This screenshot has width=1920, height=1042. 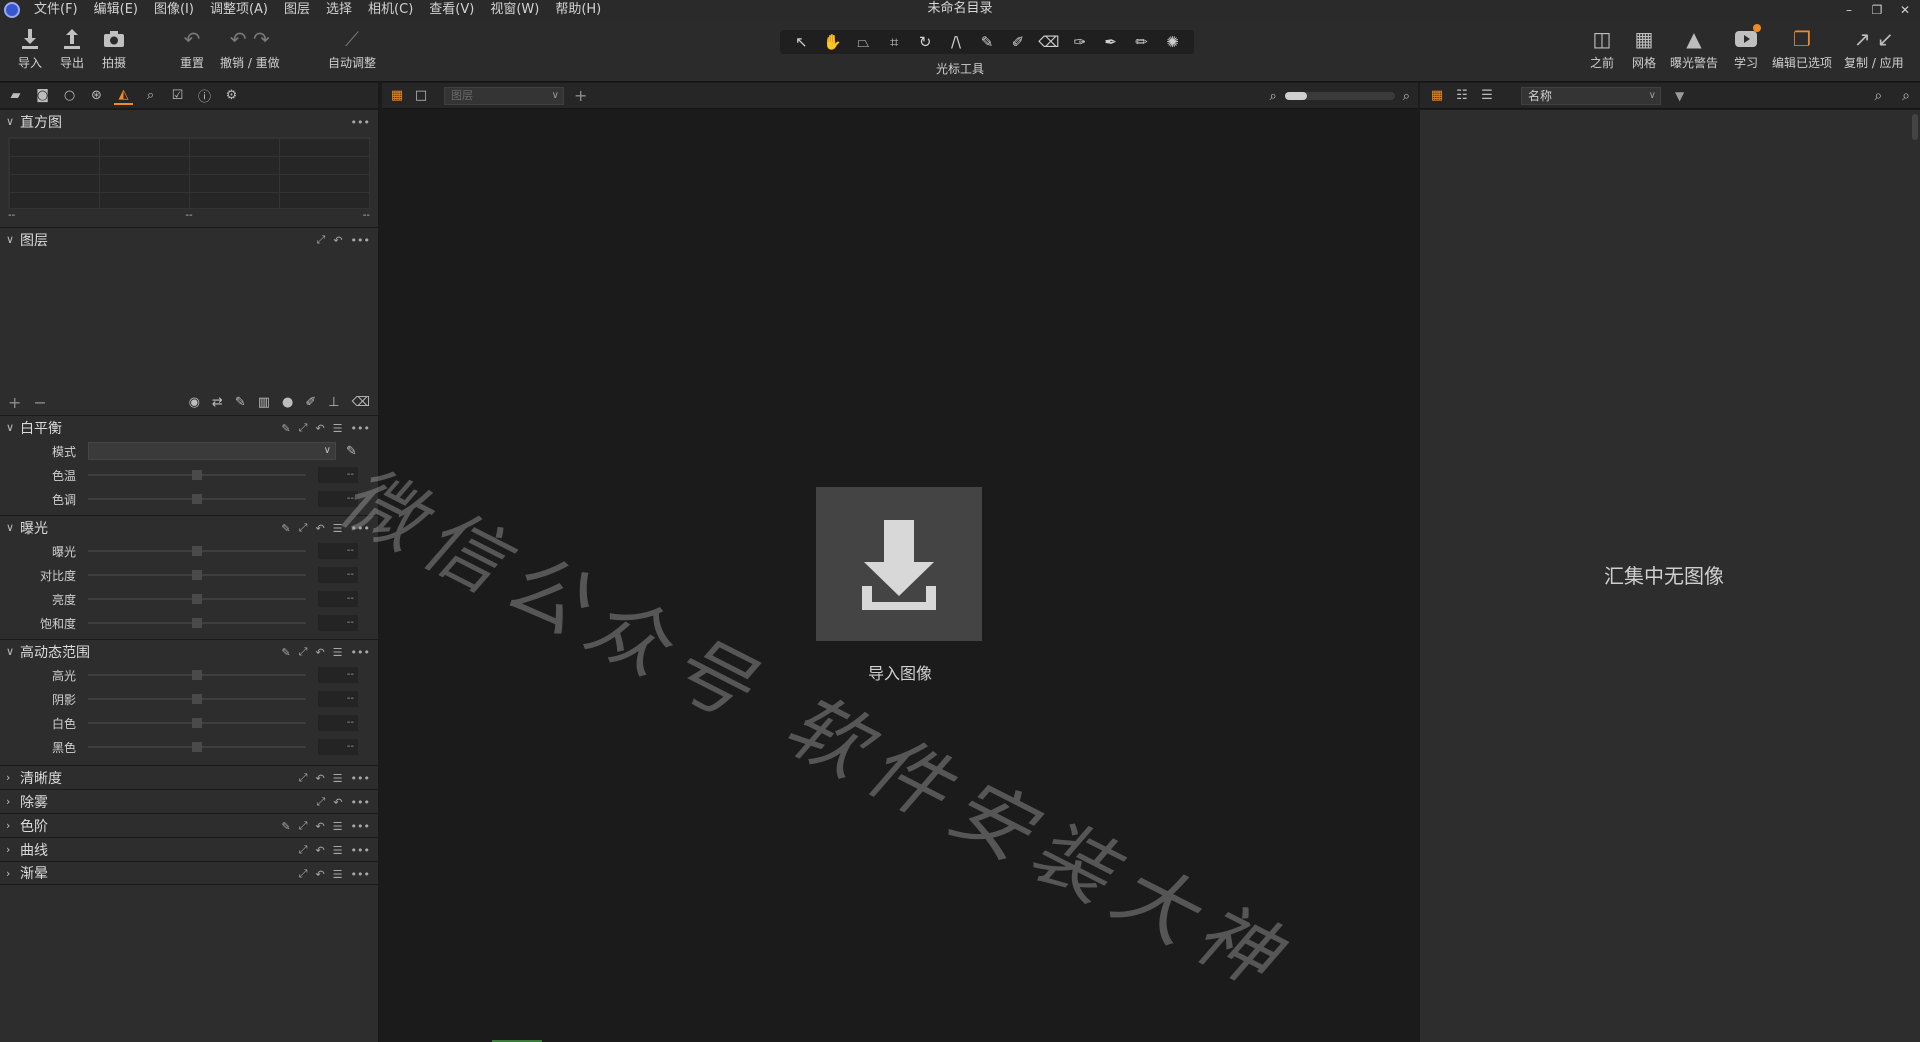 What do you see at coordinates (1905, 10) in the screenshot?
I see `close-button: ✕` at bounding box center [1905, 10].